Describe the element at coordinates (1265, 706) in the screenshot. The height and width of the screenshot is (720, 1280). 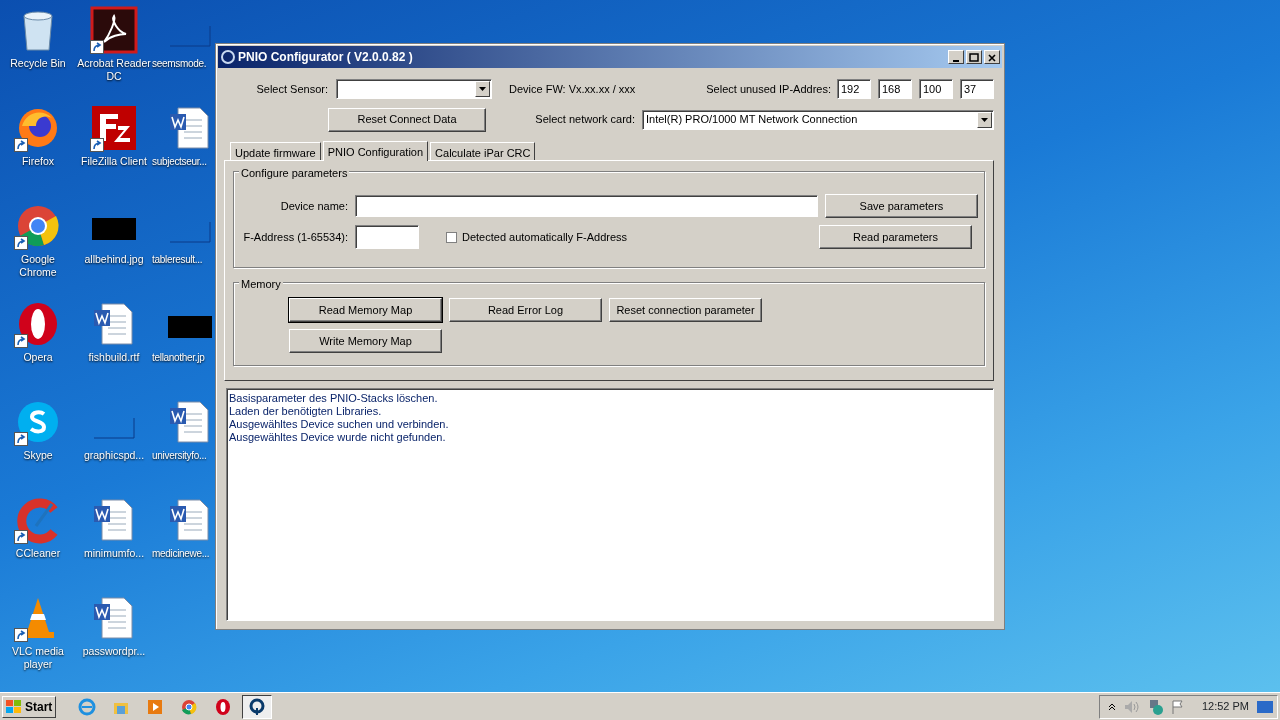
I see `show-desktop-icon` at that location.